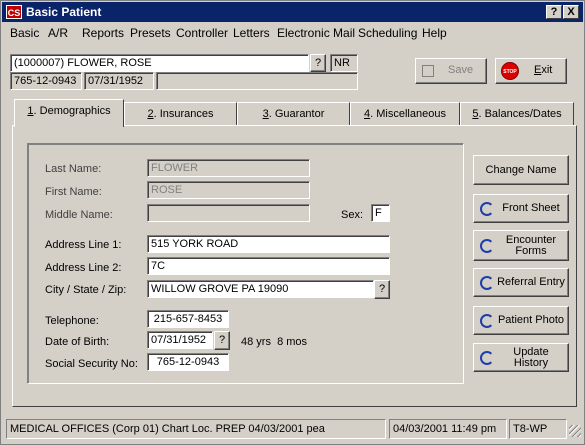  Describe the element at coordinates (531, 245) in the screenshot. I see `encounter-forms-label: Encounter Forms` at that location.